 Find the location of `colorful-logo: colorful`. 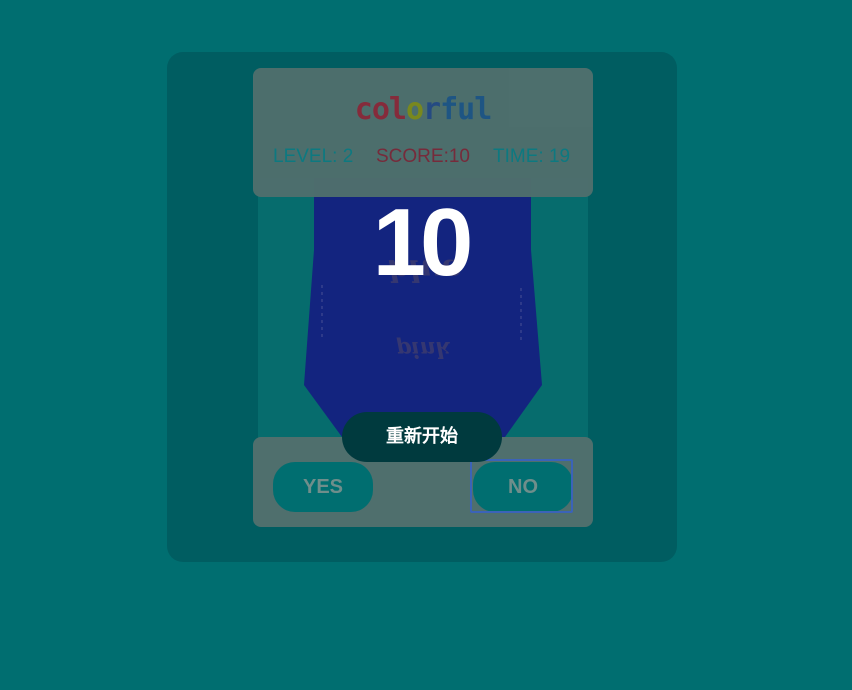

colorful-logo: colorful is located at coordinates (423, 109).